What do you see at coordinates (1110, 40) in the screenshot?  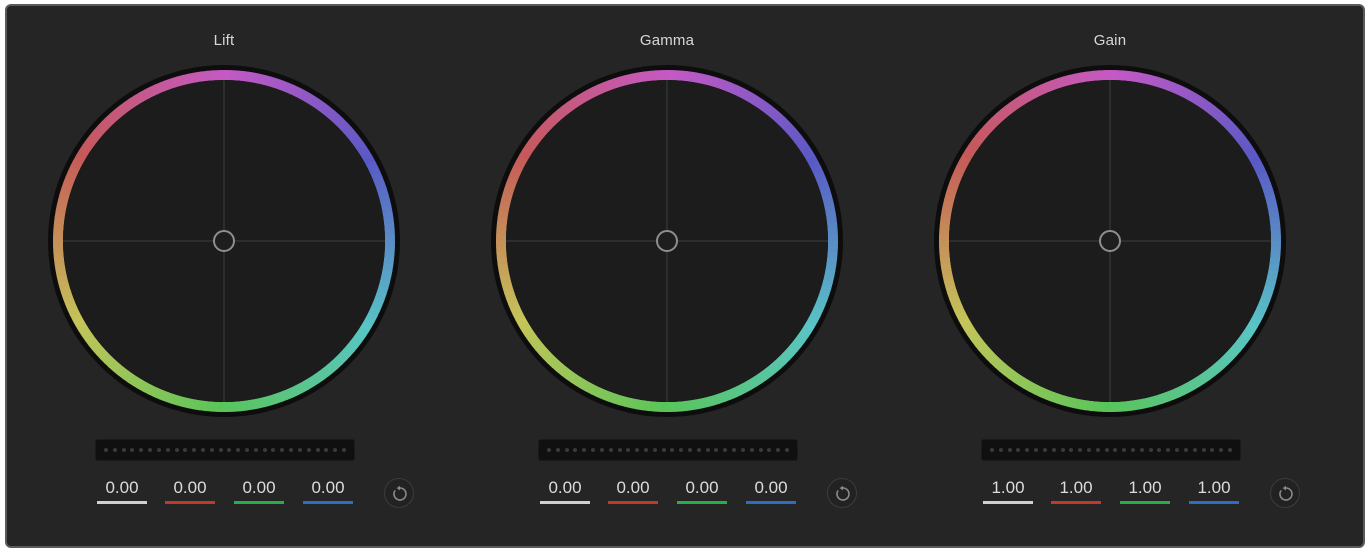 I see `wheel-title: Gain` at bounding box center [1110, 40].